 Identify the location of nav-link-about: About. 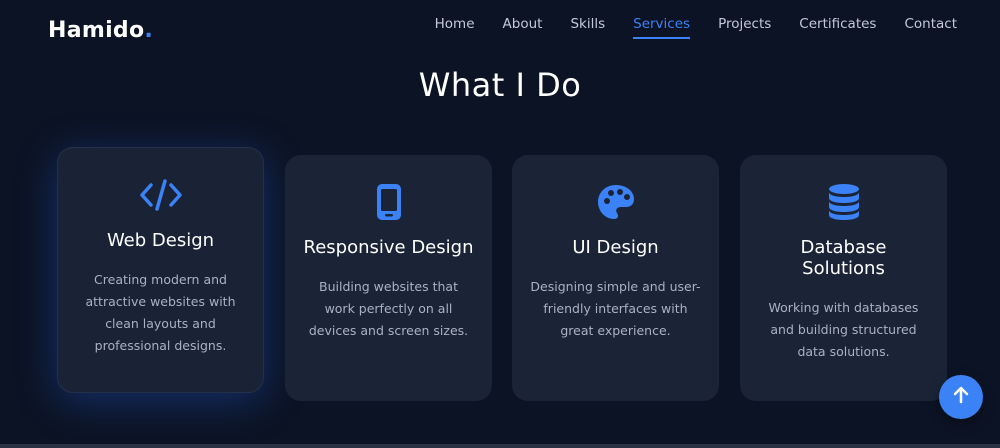
(523, 27).